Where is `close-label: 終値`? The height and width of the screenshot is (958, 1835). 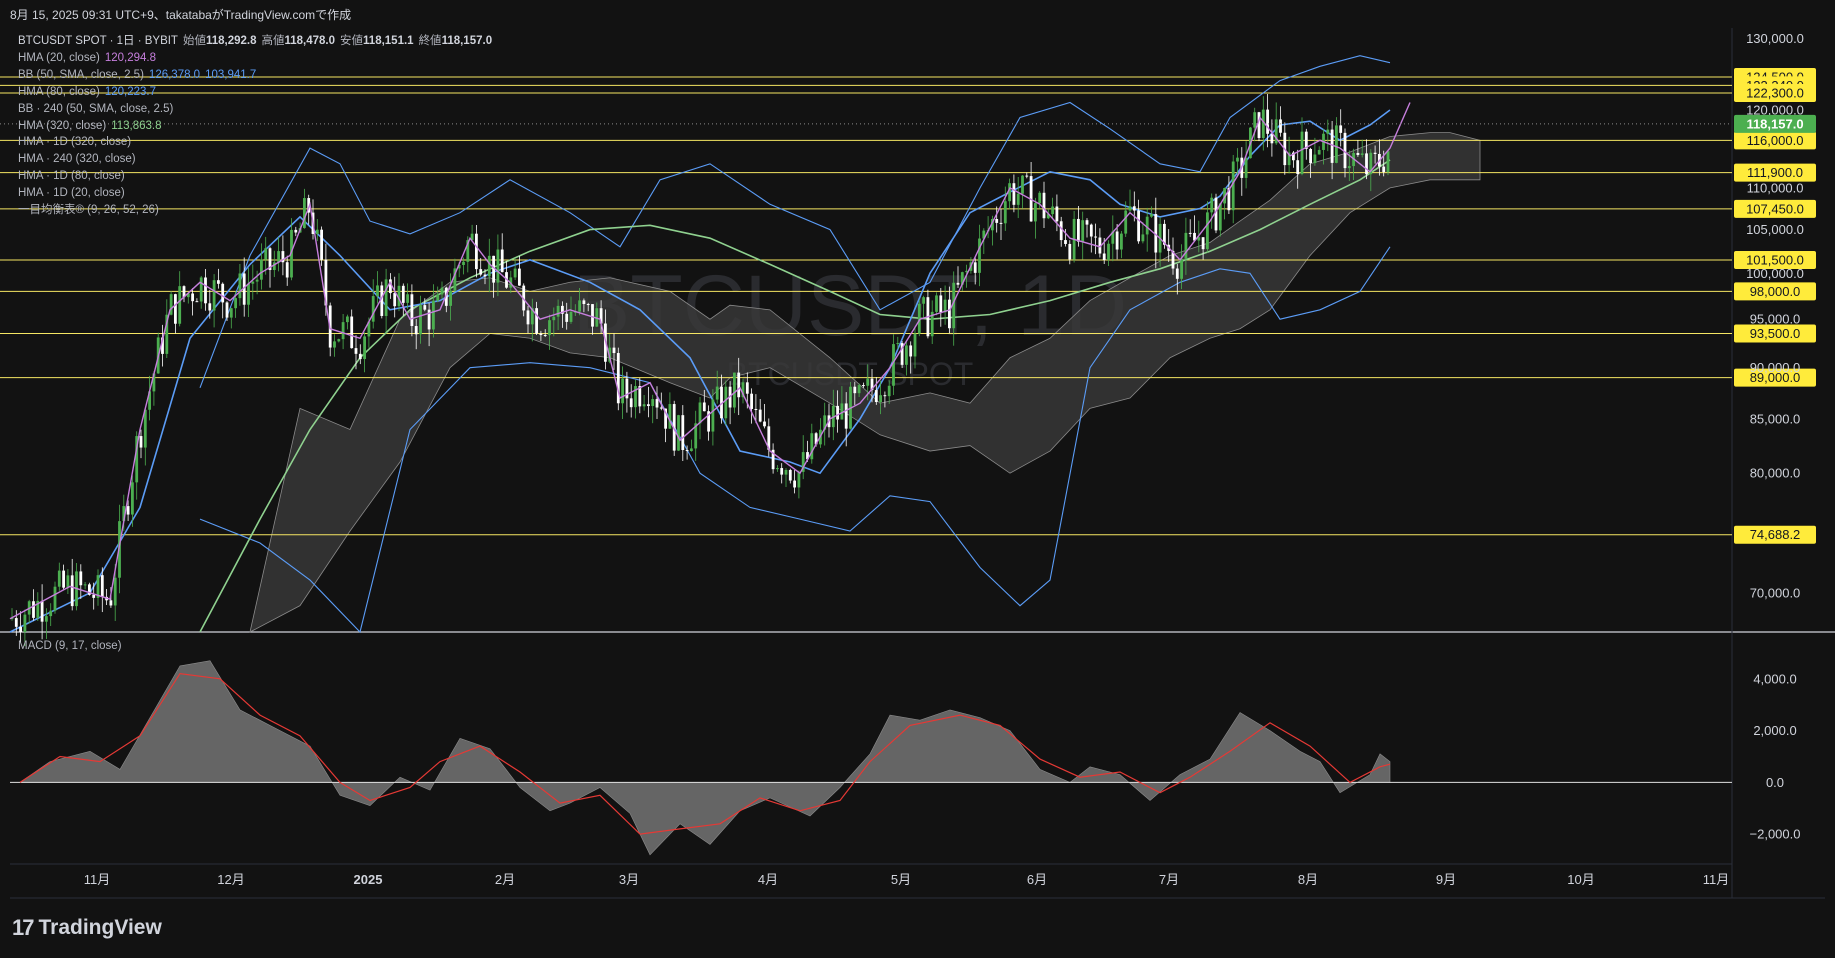
close-label: 終値 is located at coordinates (430, 41).